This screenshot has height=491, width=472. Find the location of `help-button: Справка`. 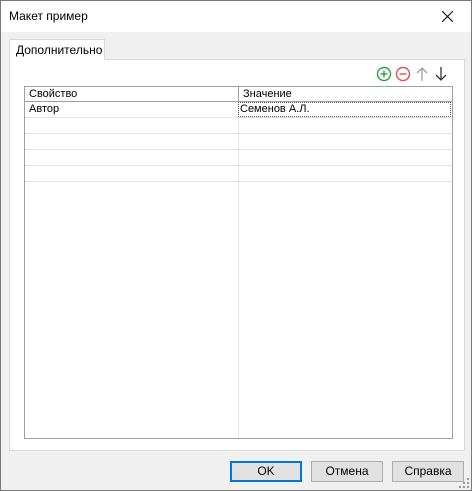

help-button: Справка is located at coordinates (428, 471).